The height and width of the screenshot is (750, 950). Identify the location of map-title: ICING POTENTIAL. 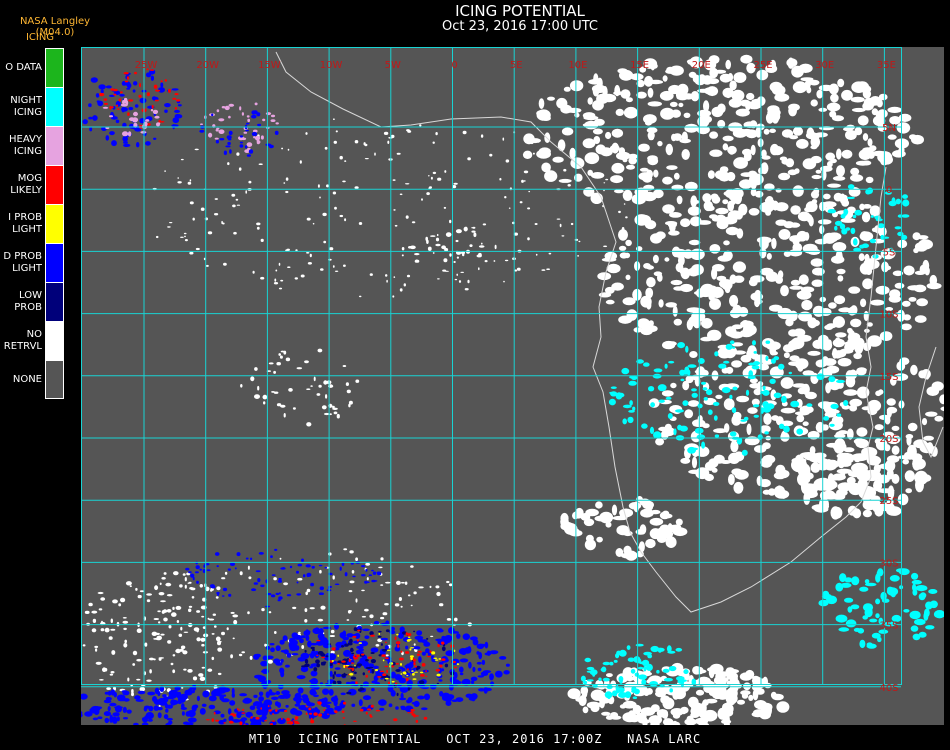
(520, 11).